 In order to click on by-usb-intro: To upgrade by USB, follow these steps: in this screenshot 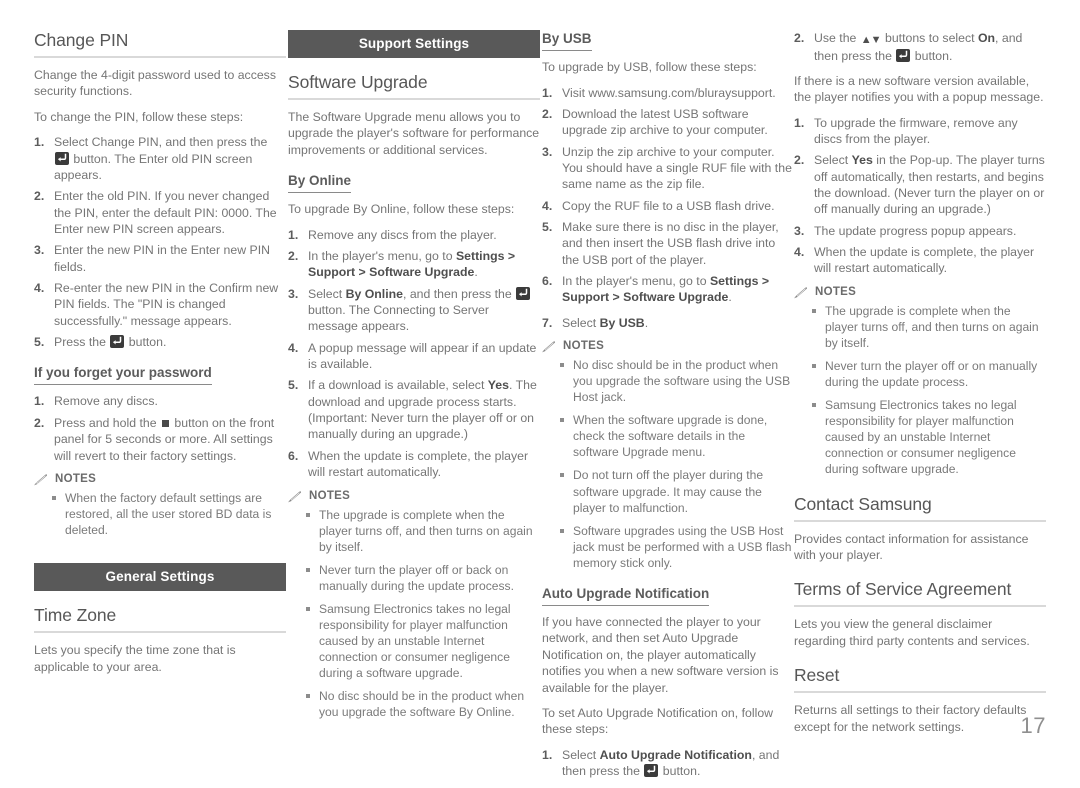, I will do `click(649, 67)`.